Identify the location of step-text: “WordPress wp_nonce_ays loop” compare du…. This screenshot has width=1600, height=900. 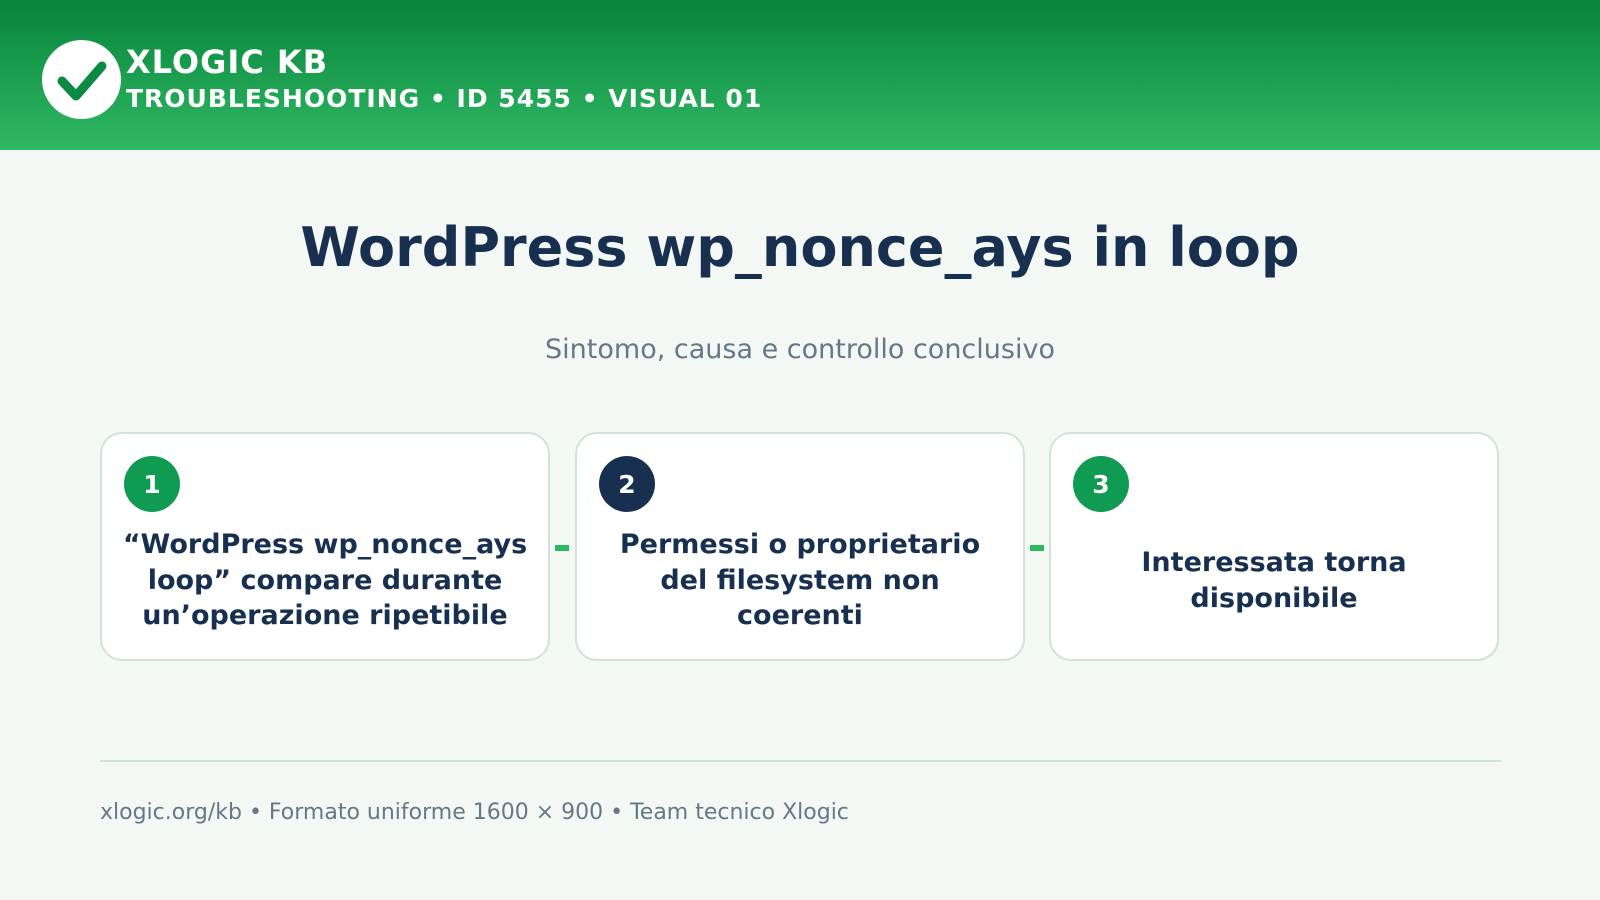
(325, 580).